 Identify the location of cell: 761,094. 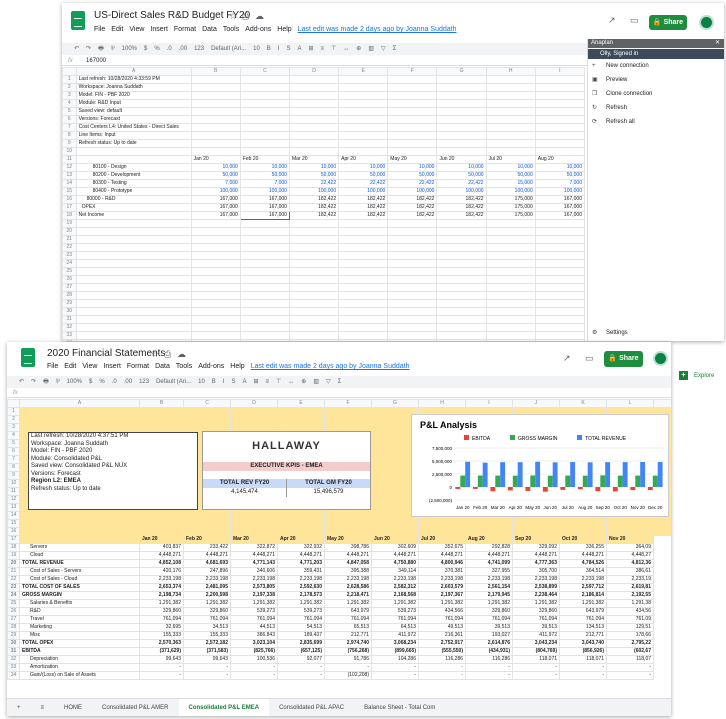
(254, 619).